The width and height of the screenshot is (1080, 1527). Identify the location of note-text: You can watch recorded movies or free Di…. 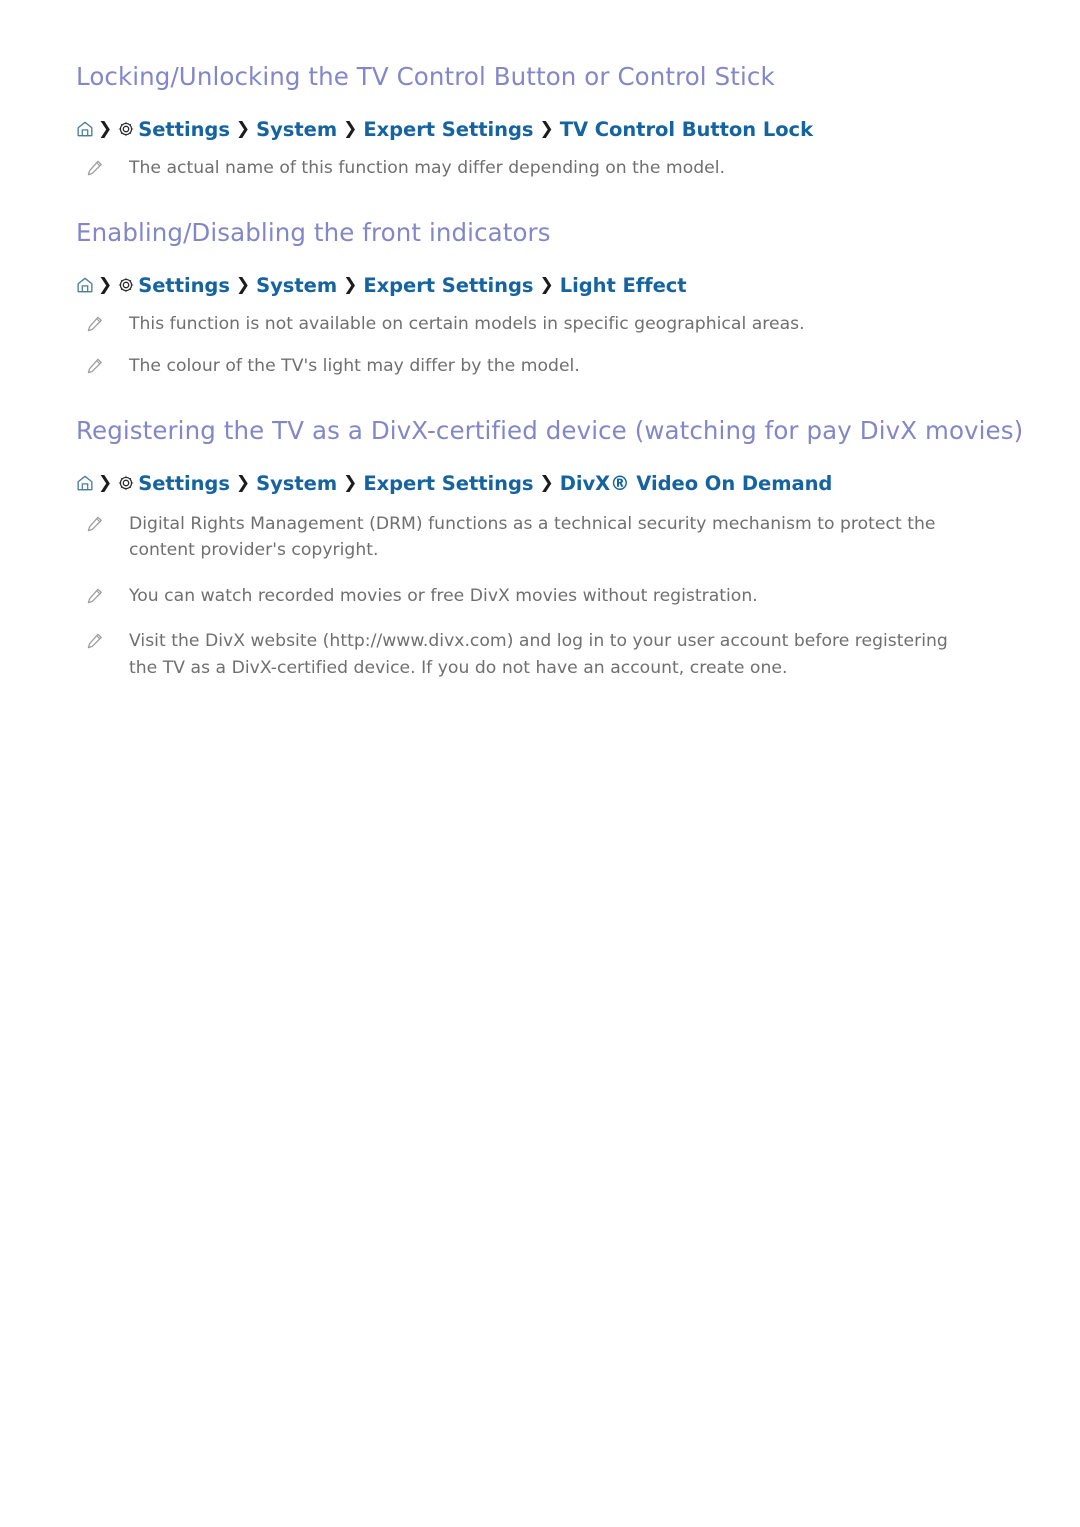
(443, 595).